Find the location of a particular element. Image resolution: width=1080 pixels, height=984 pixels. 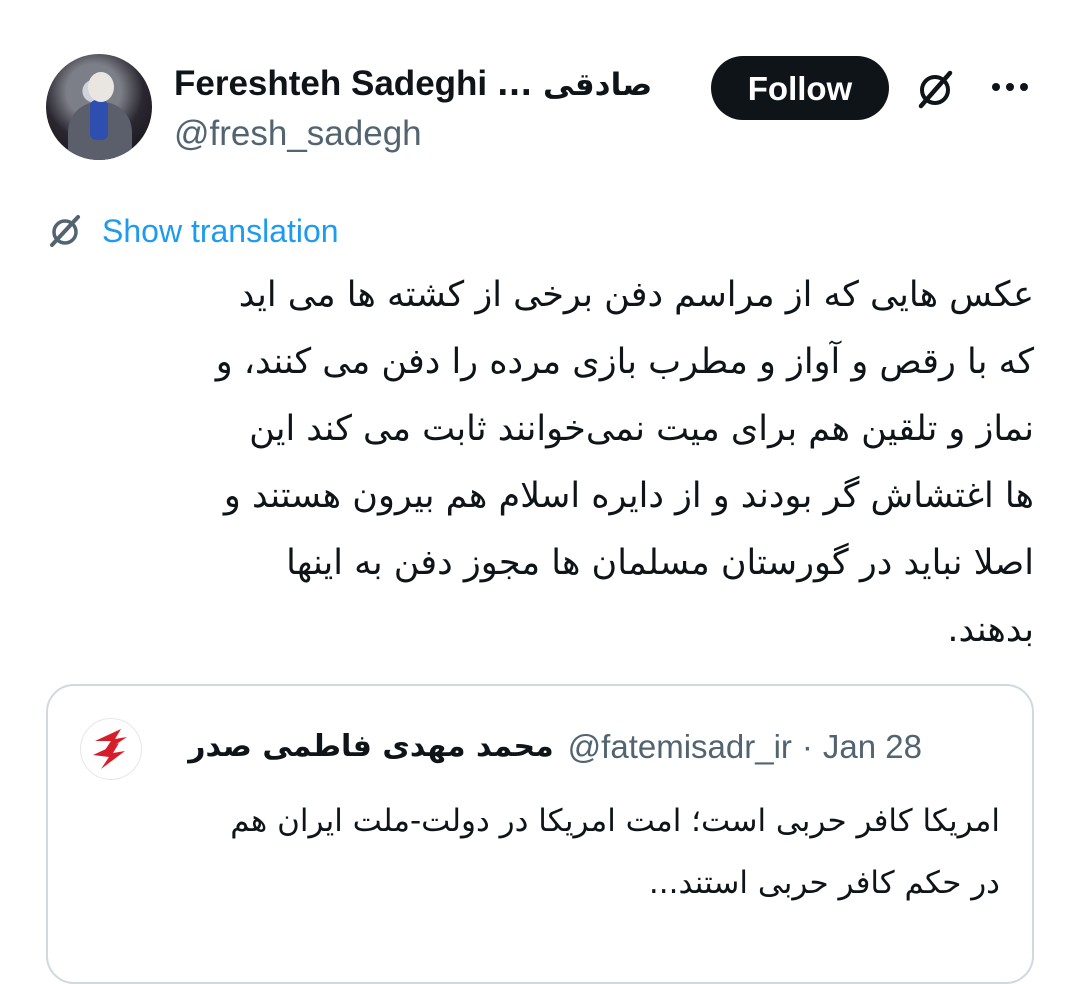

quoted-author-name: محمد مهدی فاطمی صدر is located at coordinates (370, 747).